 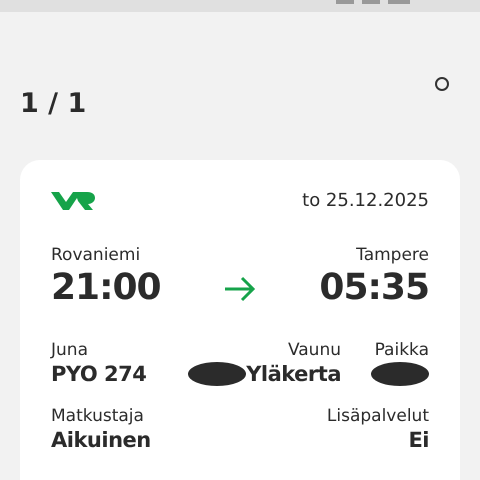 What do you see at coordinates (106, 287) in the screenshot?
I see `departure-time: 21:00` at bounding box center [106, 287].